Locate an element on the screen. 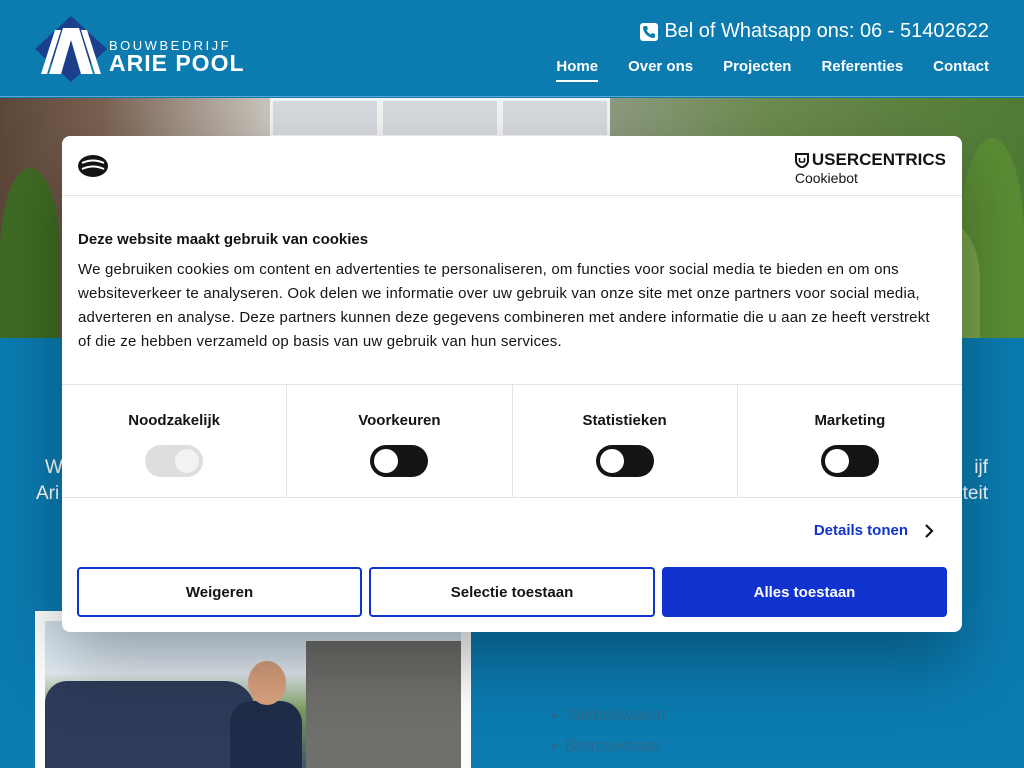 This screenshot has height=768, width=1024. usercentrics-logo: USERCENTRICS Cookiebot is located at coordinates (870, 168).